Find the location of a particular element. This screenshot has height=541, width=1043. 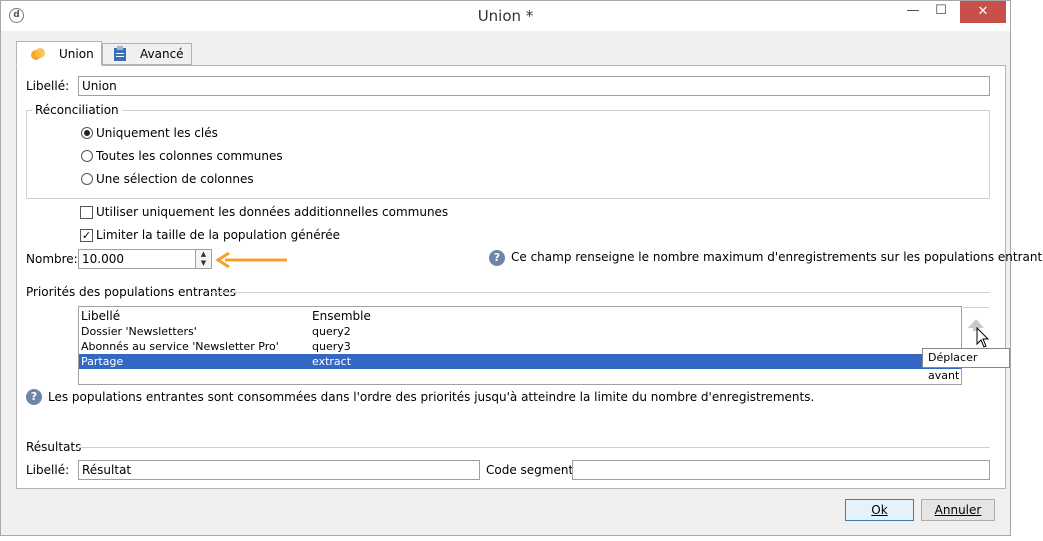

orange-arrow-icon is located at coordinates (251, 260).